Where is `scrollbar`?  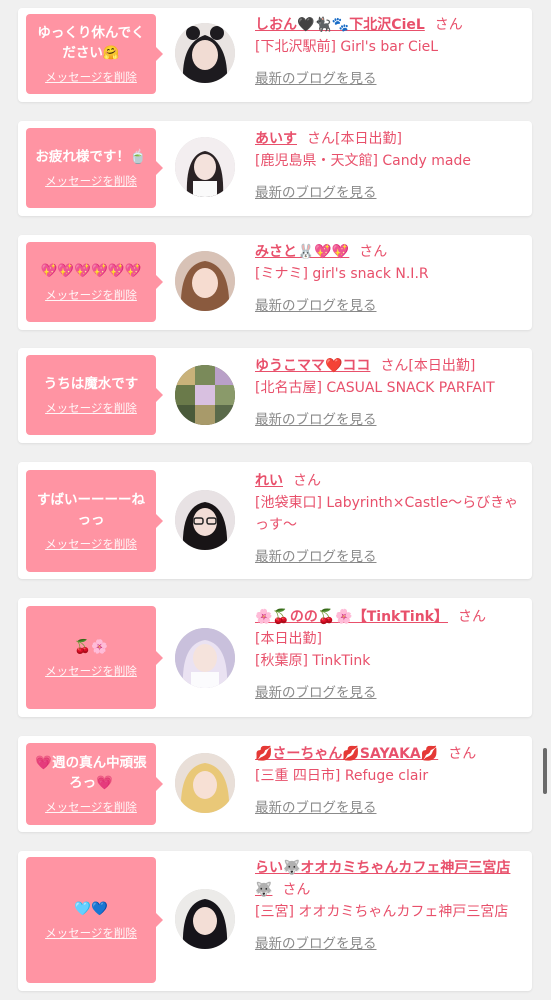
scrollbar is located at coordinates (545, 771).